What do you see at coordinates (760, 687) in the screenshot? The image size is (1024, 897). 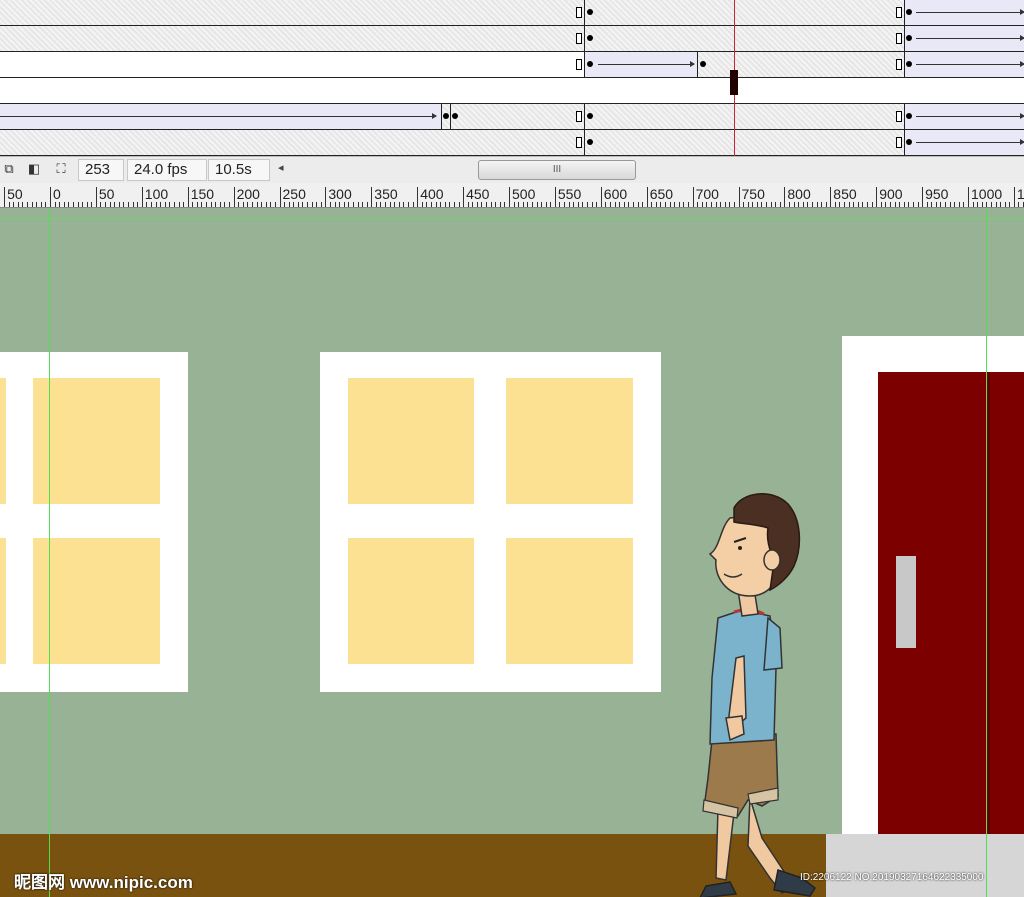 I see `cartoon-boy-character` at bounding box center [760, 687].